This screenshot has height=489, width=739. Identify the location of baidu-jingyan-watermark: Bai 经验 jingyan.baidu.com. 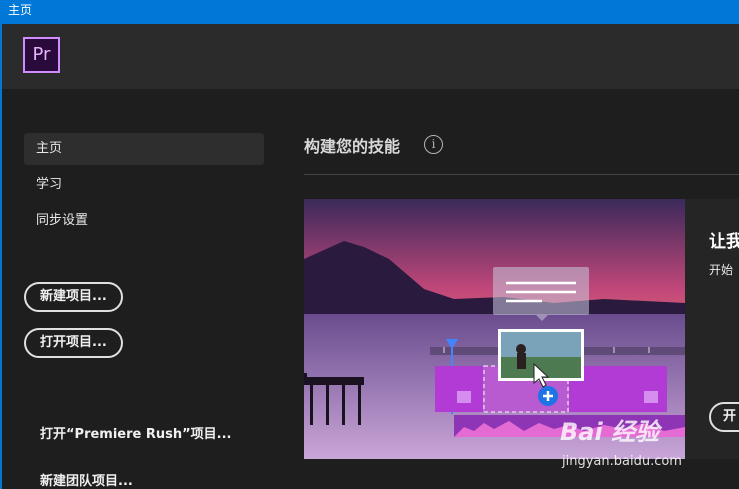
(649, 444).